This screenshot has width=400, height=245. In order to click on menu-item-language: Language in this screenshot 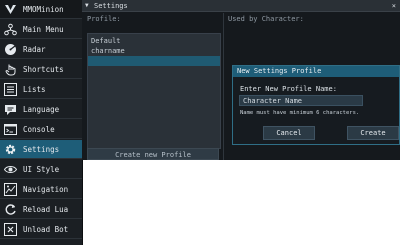, I will do `click(41, 109)`.